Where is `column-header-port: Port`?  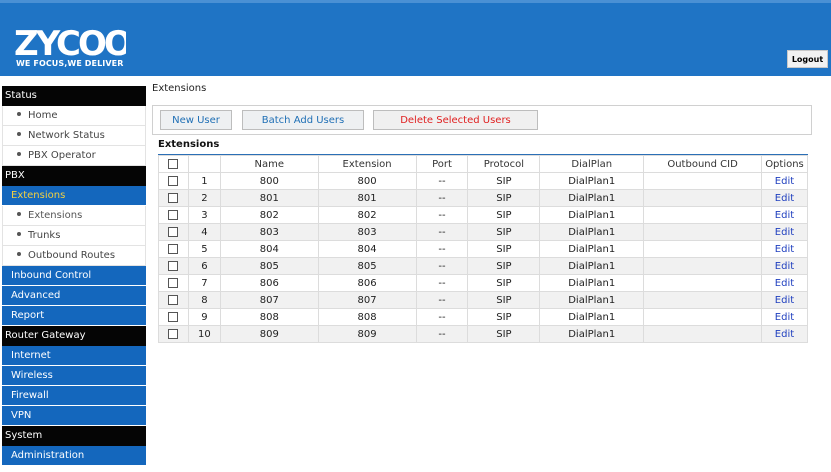 column-header-port: Port is located at coordinates (442, 164).